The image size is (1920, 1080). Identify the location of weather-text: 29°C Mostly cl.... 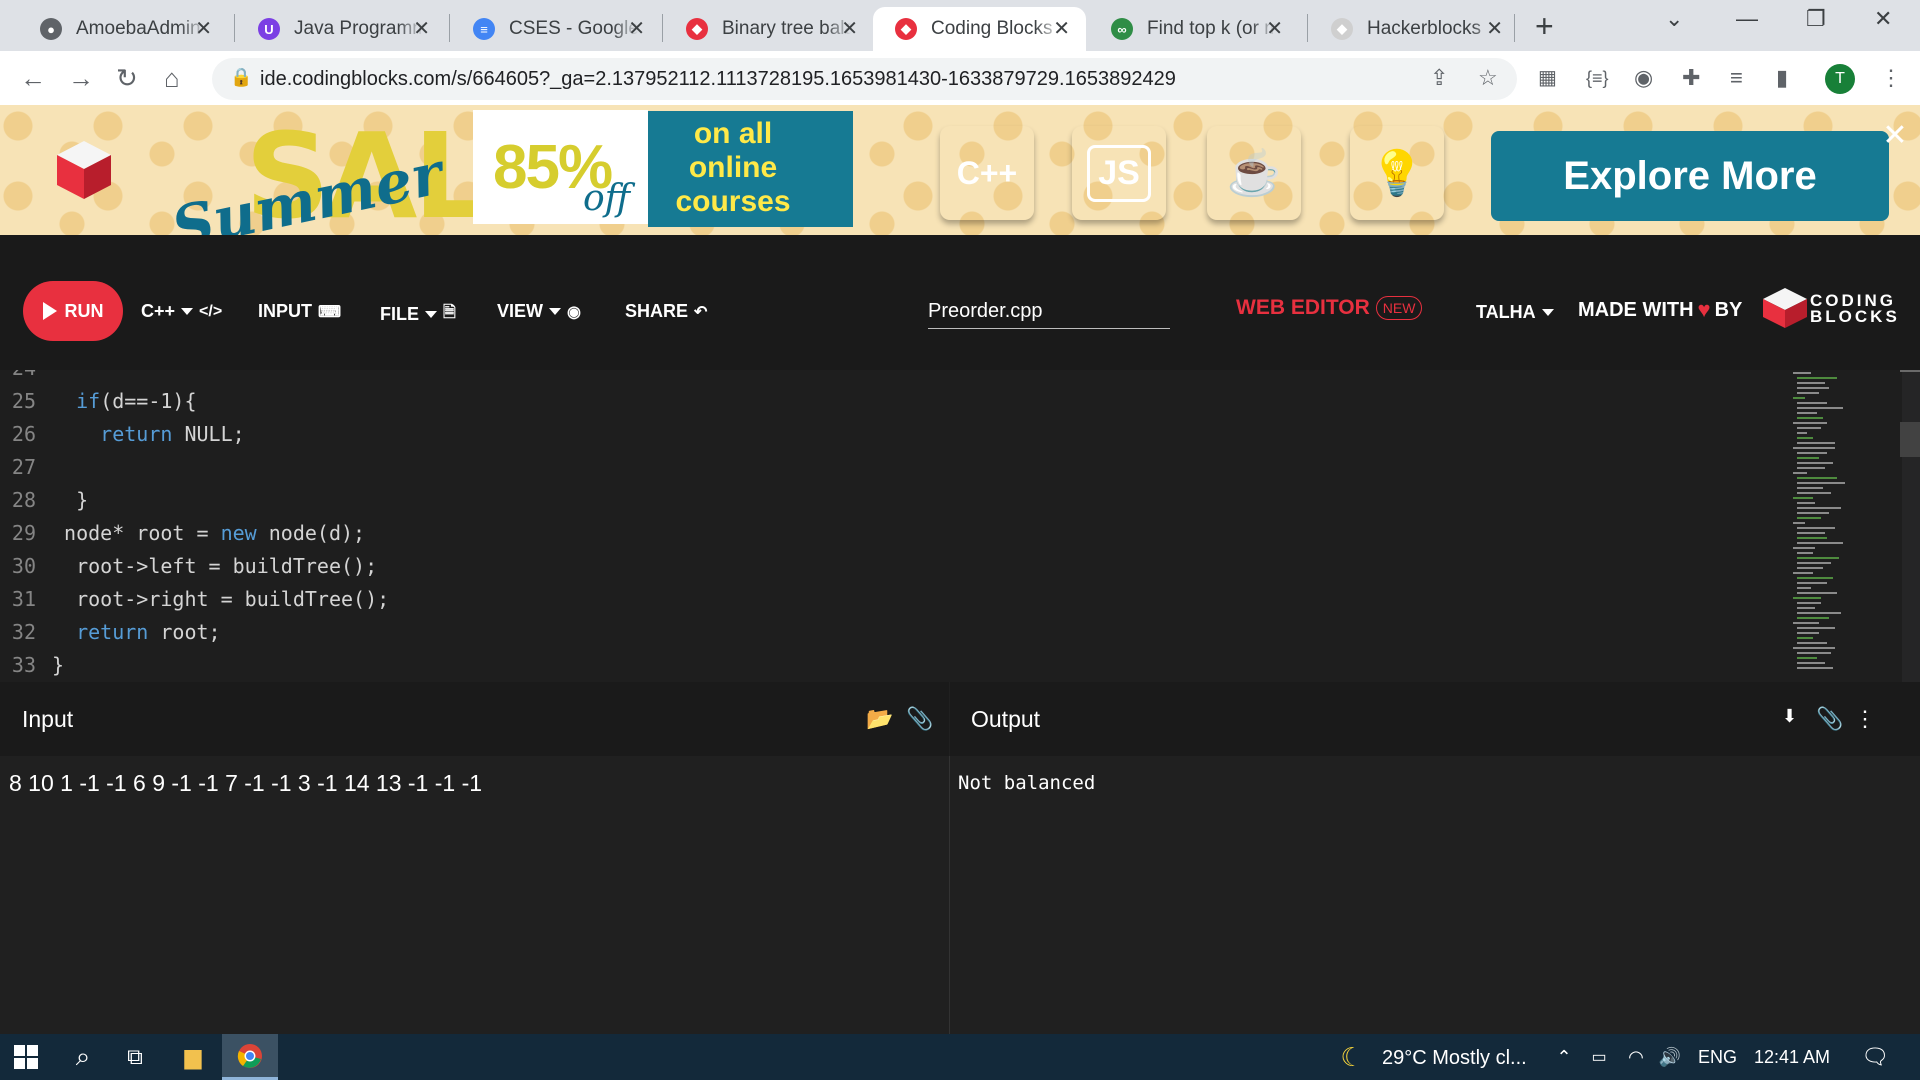
(1454, 1058).